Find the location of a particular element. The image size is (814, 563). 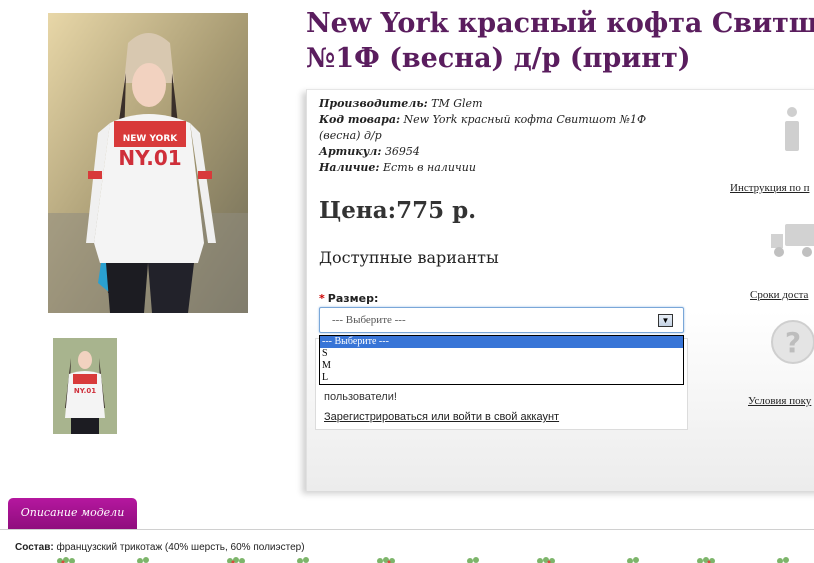

garland-decoration is located at coordinates (423, 560).